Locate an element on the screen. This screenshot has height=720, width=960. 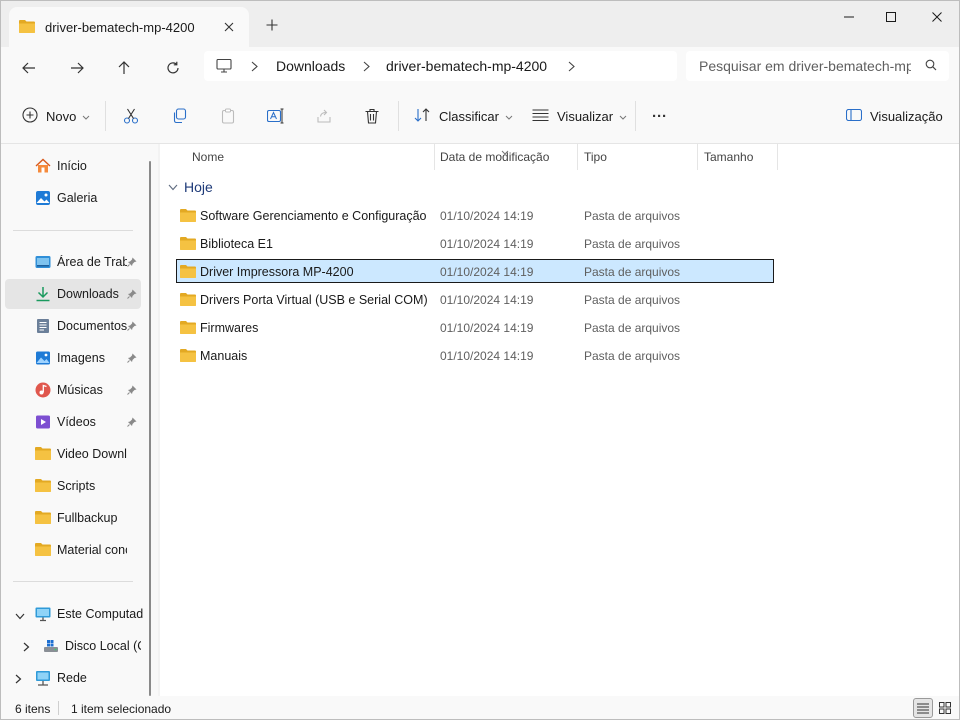
copy-button is located at coordinates (180, 116).